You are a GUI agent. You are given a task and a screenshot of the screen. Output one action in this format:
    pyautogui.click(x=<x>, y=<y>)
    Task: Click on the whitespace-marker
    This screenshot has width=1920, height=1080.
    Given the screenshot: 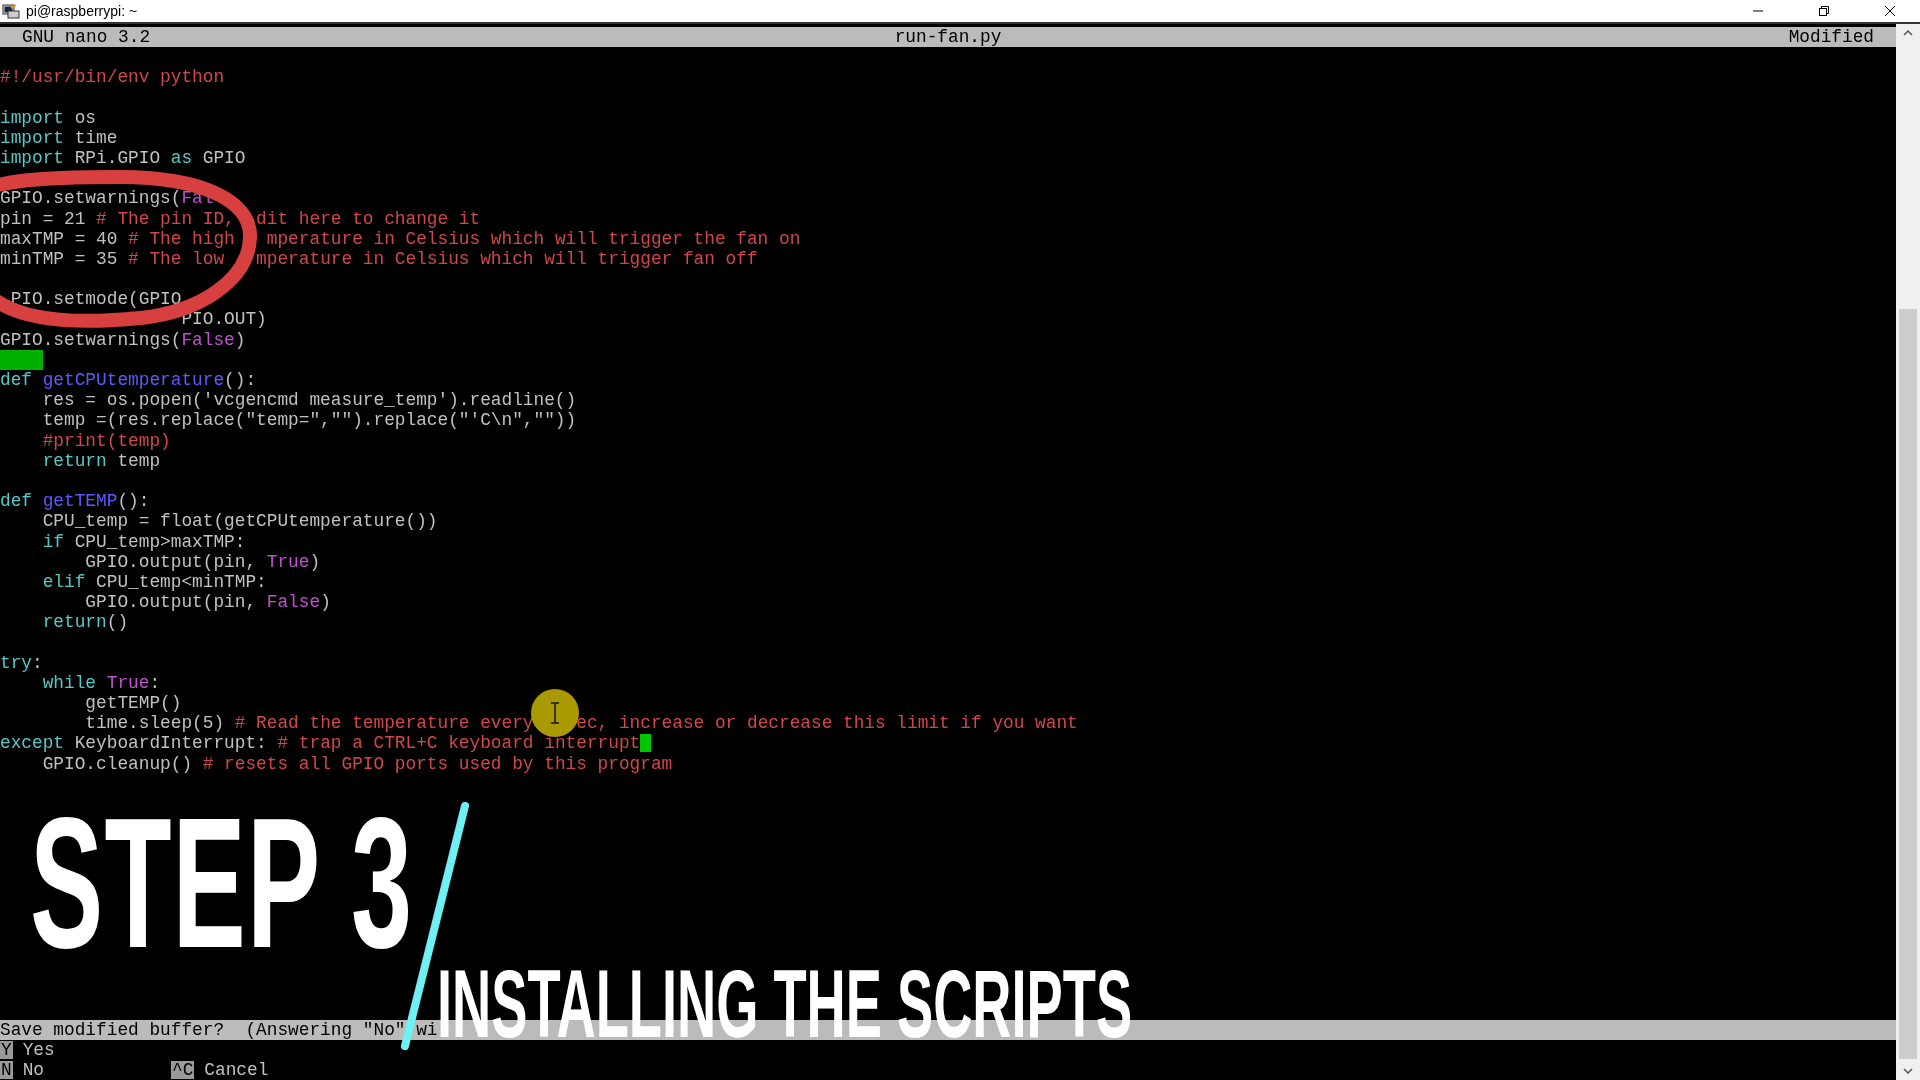 What is the action you would take?
    pyautogui.click(x=21, y=359)
    